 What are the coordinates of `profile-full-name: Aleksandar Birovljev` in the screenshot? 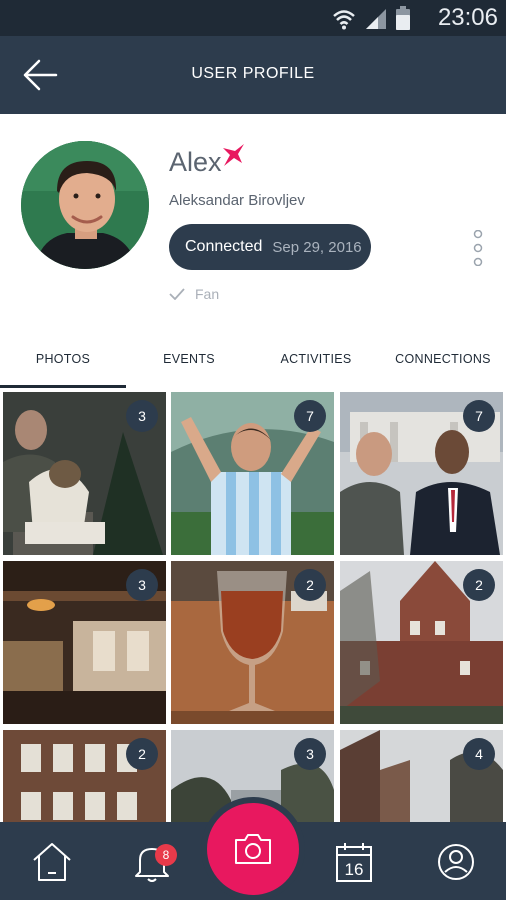 It's located at (237, 200).